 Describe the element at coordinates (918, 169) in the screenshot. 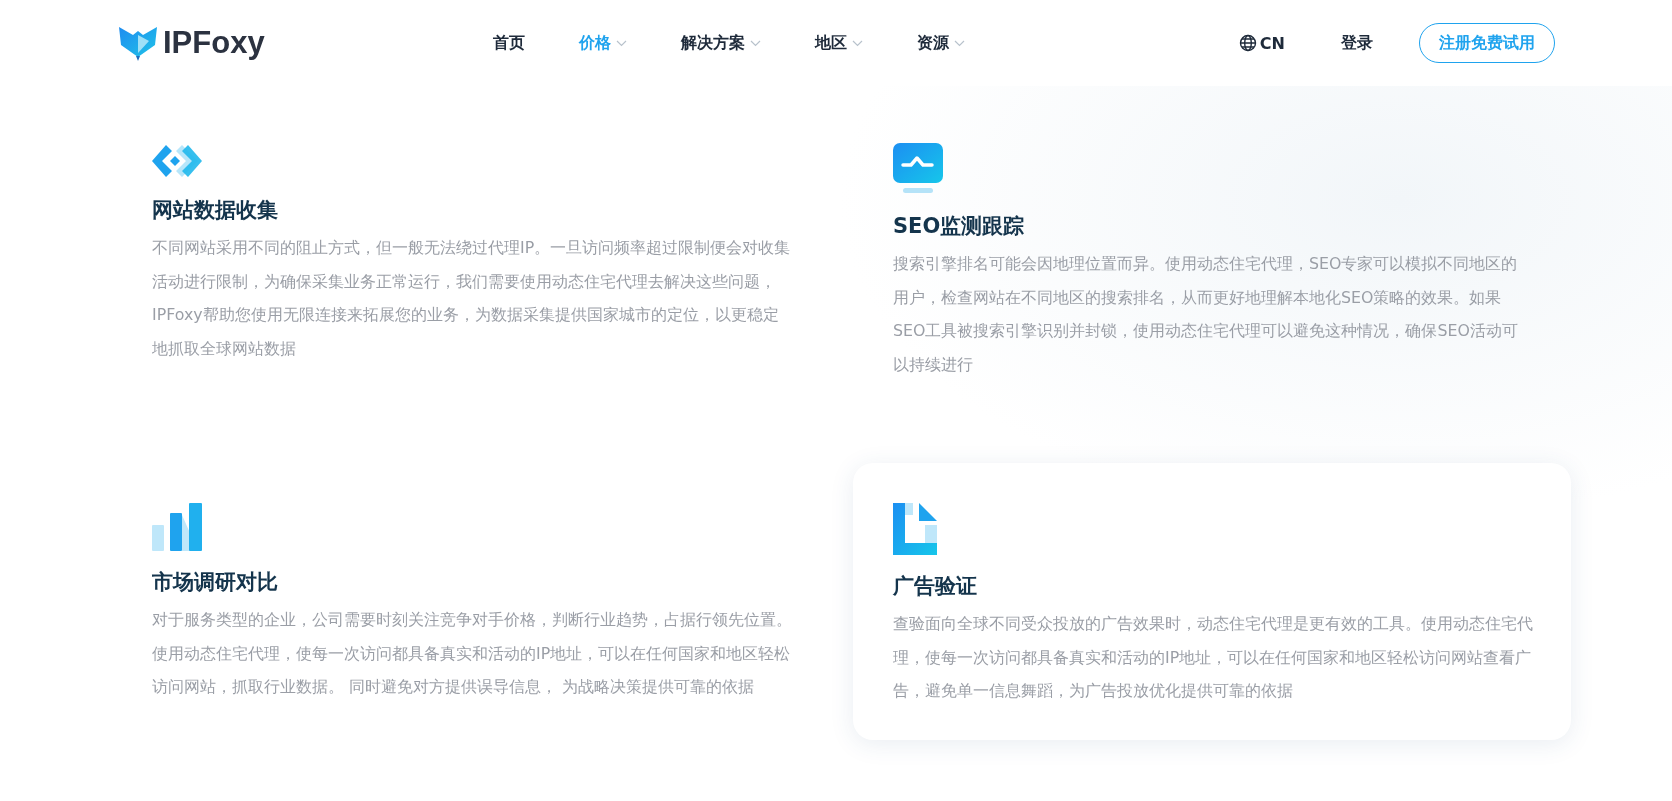

I see `monitor-icon` at that location.